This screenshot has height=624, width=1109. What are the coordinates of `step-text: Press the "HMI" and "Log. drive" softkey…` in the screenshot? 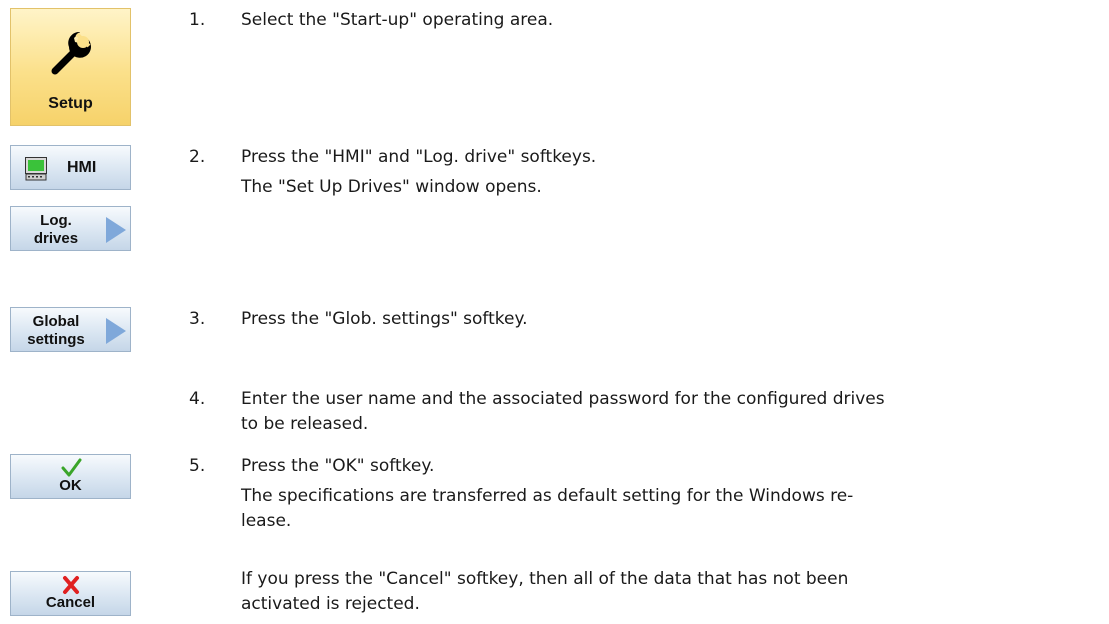 It's located at (419, 157).